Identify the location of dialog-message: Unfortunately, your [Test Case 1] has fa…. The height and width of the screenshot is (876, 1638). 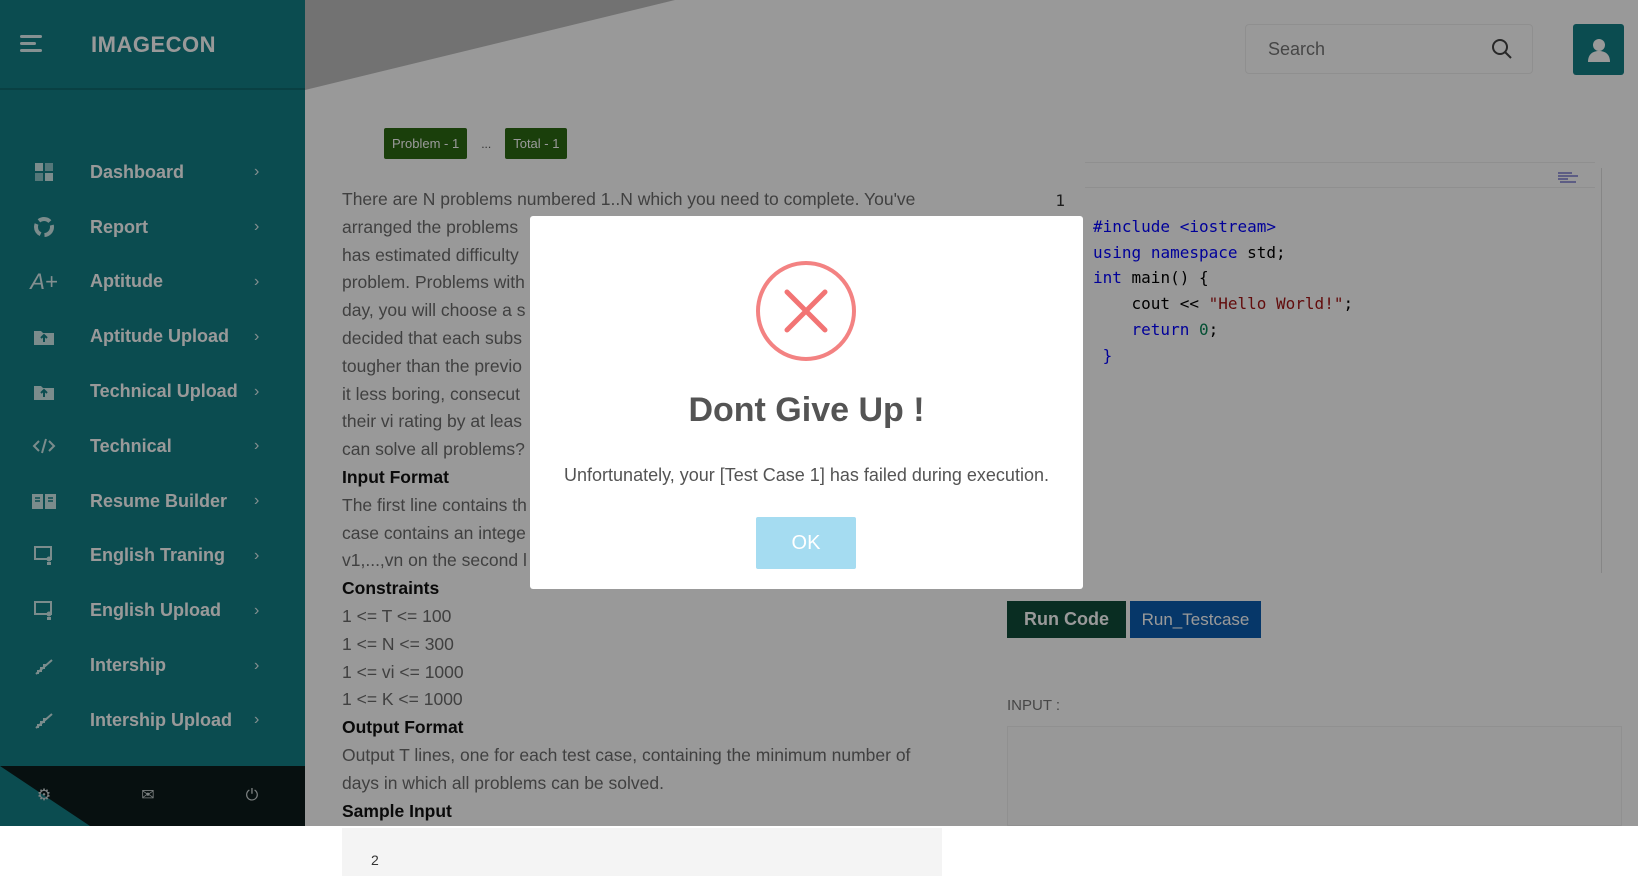
(806, 475).